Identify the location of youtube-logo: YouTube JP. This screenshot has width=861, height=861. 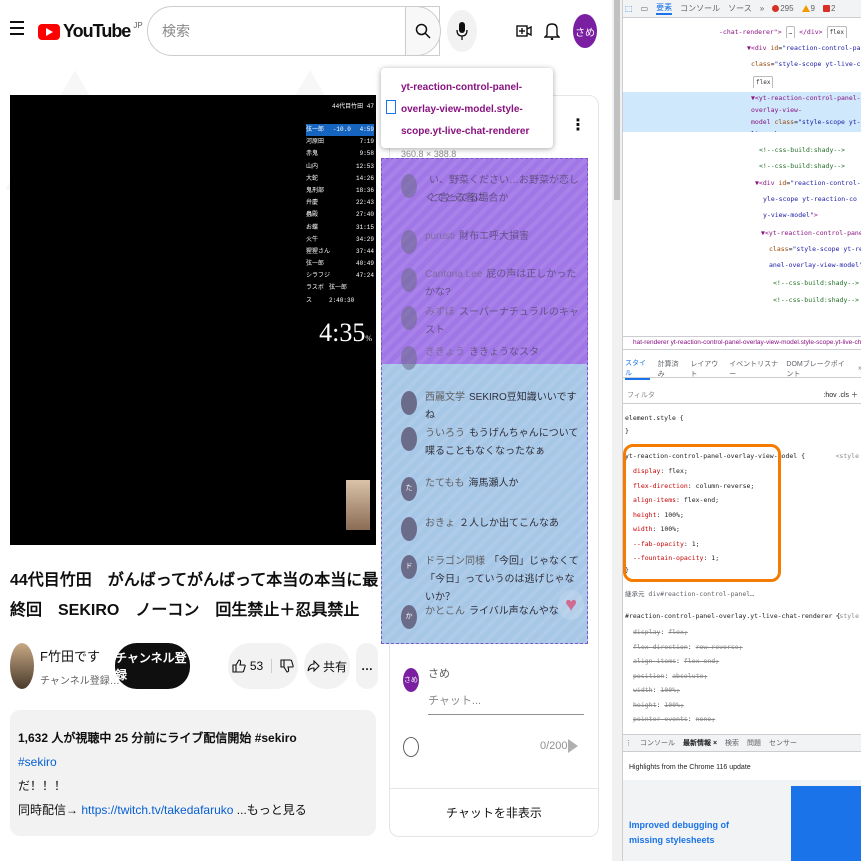
(90, 31).